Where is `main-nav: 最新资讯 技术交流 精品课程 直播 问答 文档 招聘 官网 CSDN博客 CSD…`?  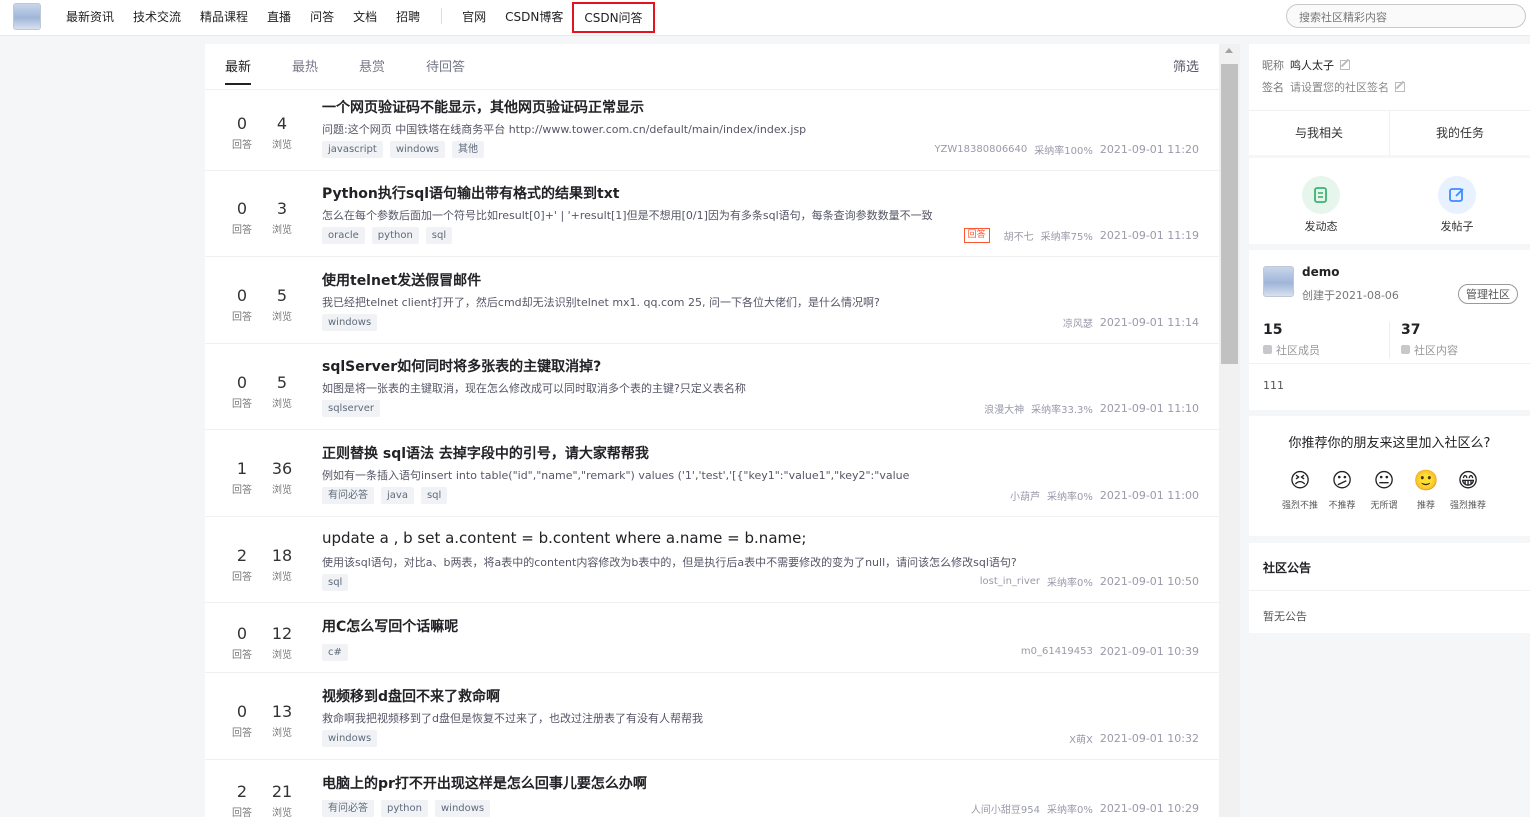 main-nav: 最新资讯 技术交流 精品课程 直播 问答 文档 招聘 官网 CSDN博客 CSD… is located at coordinates (370, 16).